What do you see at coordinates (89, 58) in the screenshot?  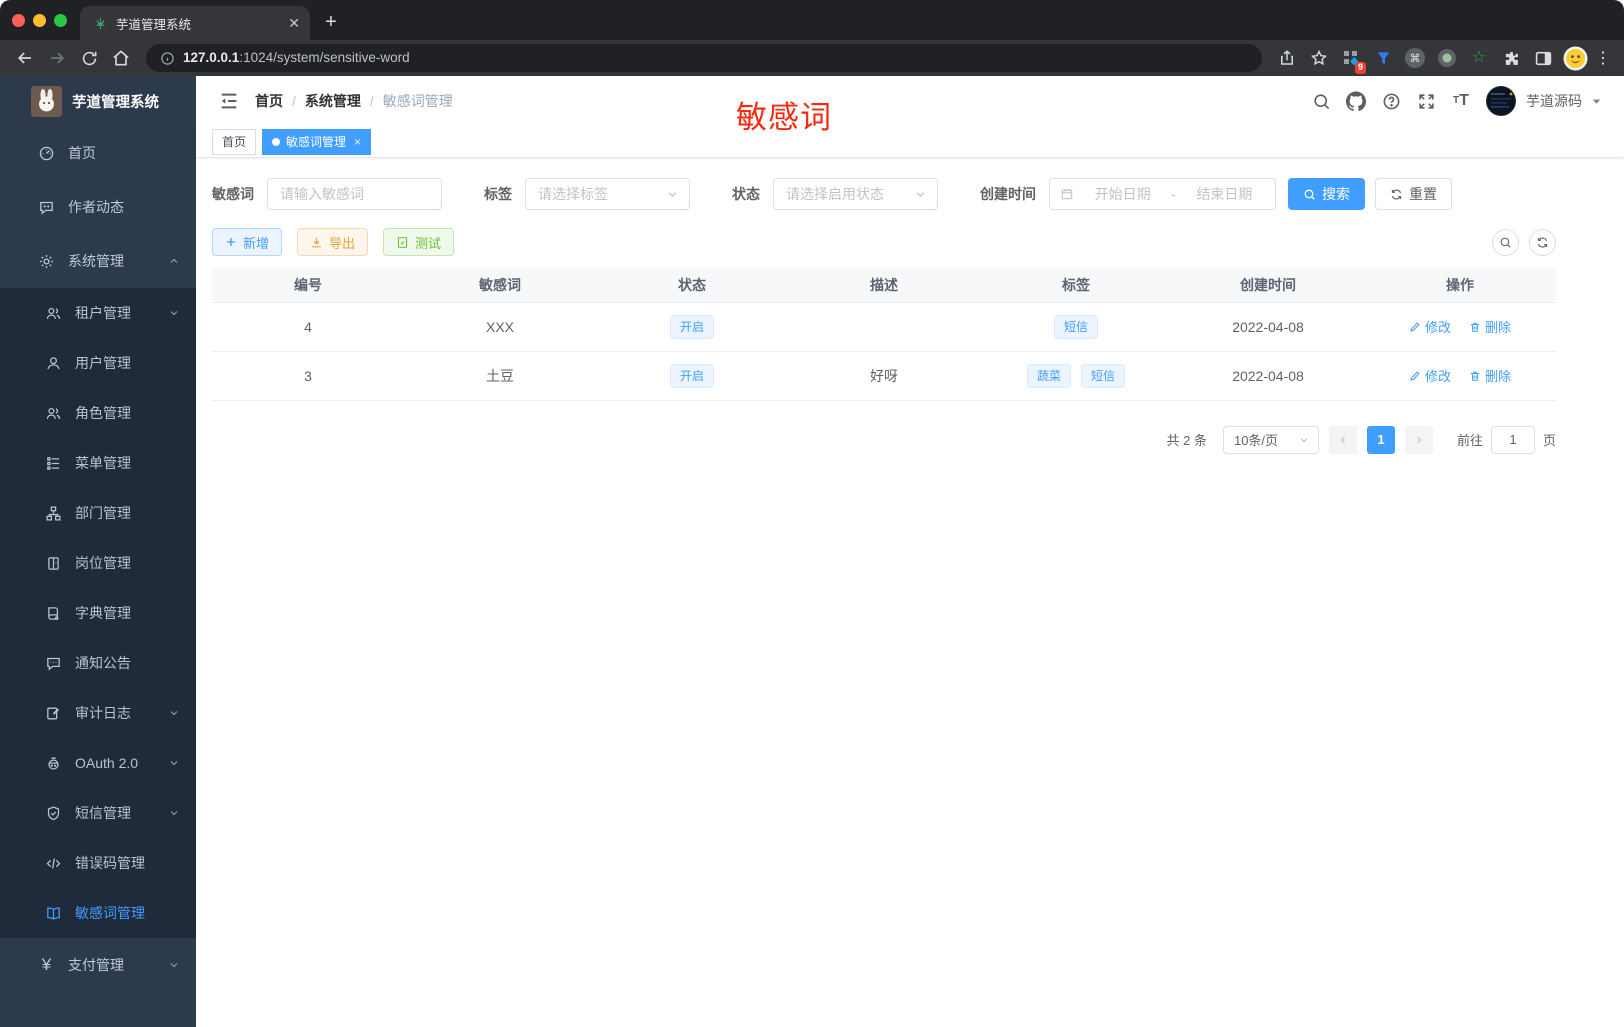 I see `reload-button` at bounding box center [89, 58].